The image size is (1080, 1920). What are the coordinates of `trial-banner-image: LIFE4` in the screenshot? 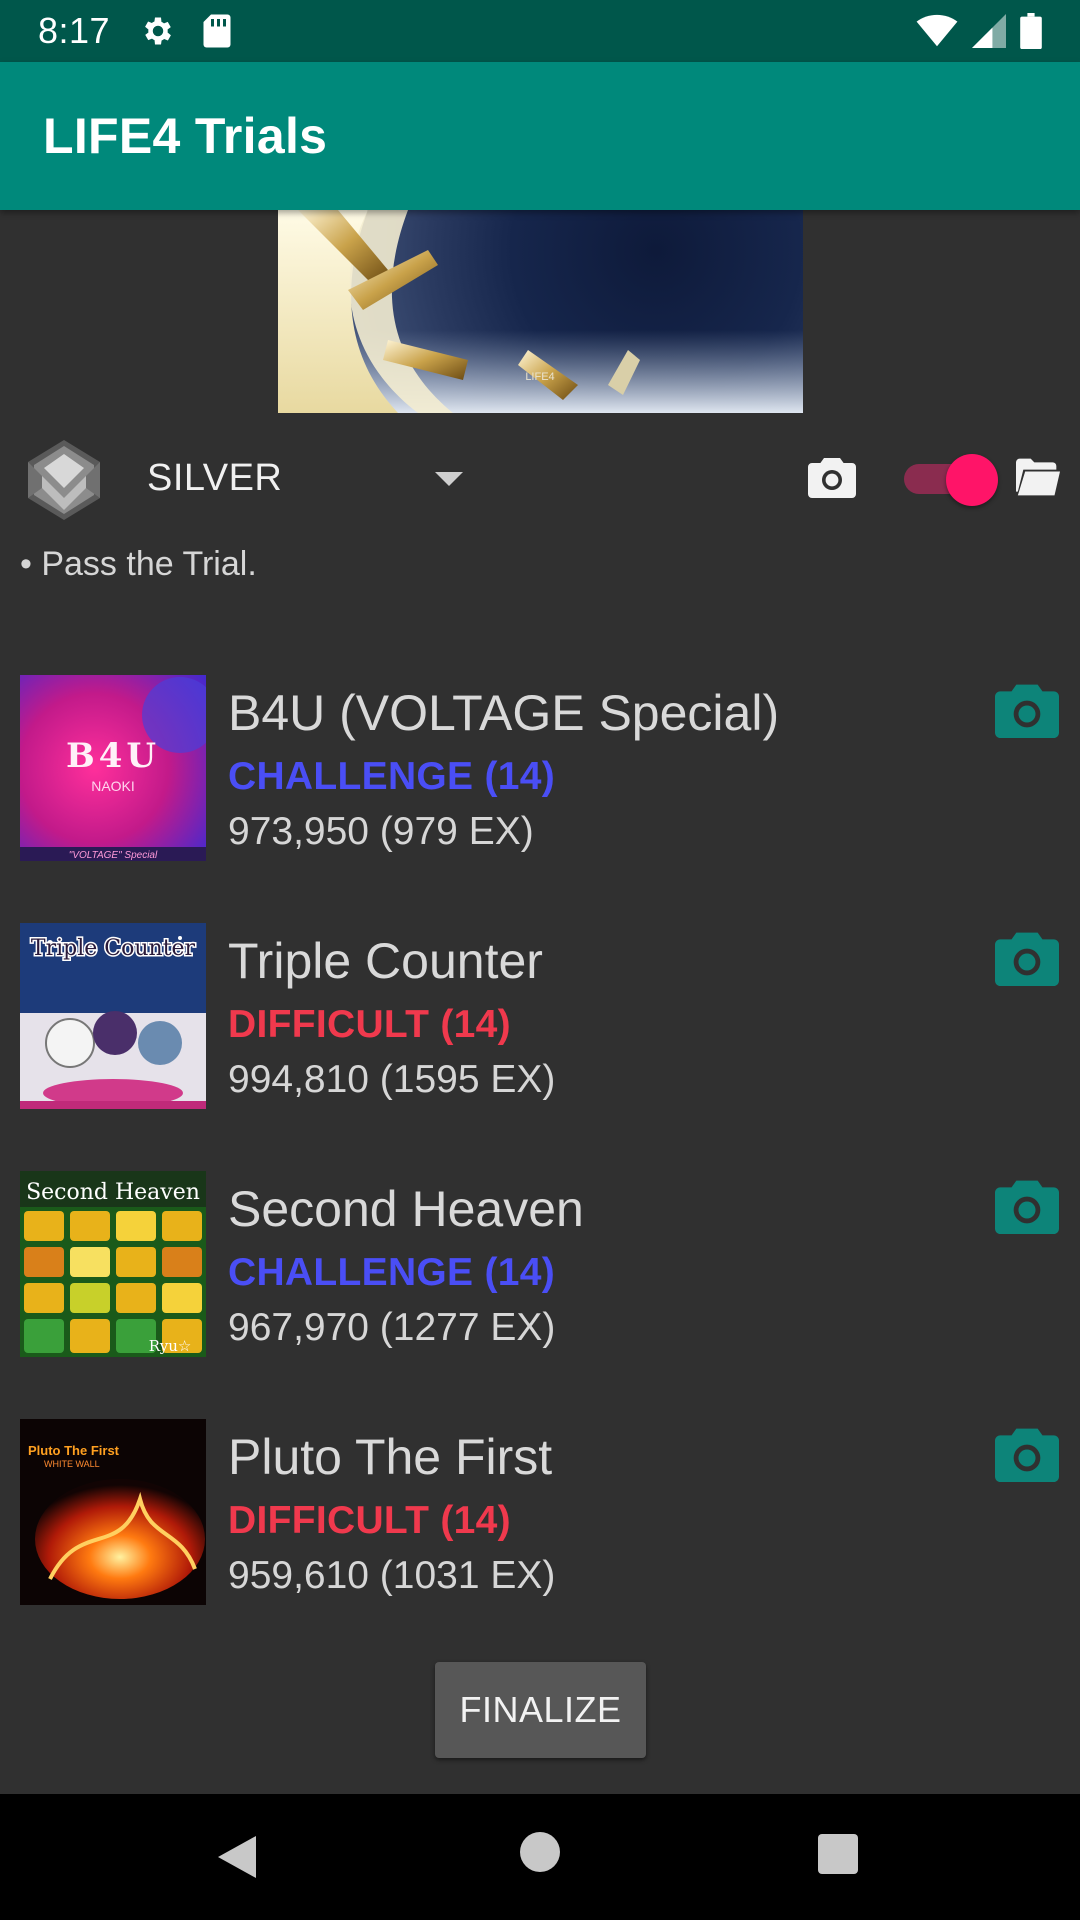 It's located at (540, 311).